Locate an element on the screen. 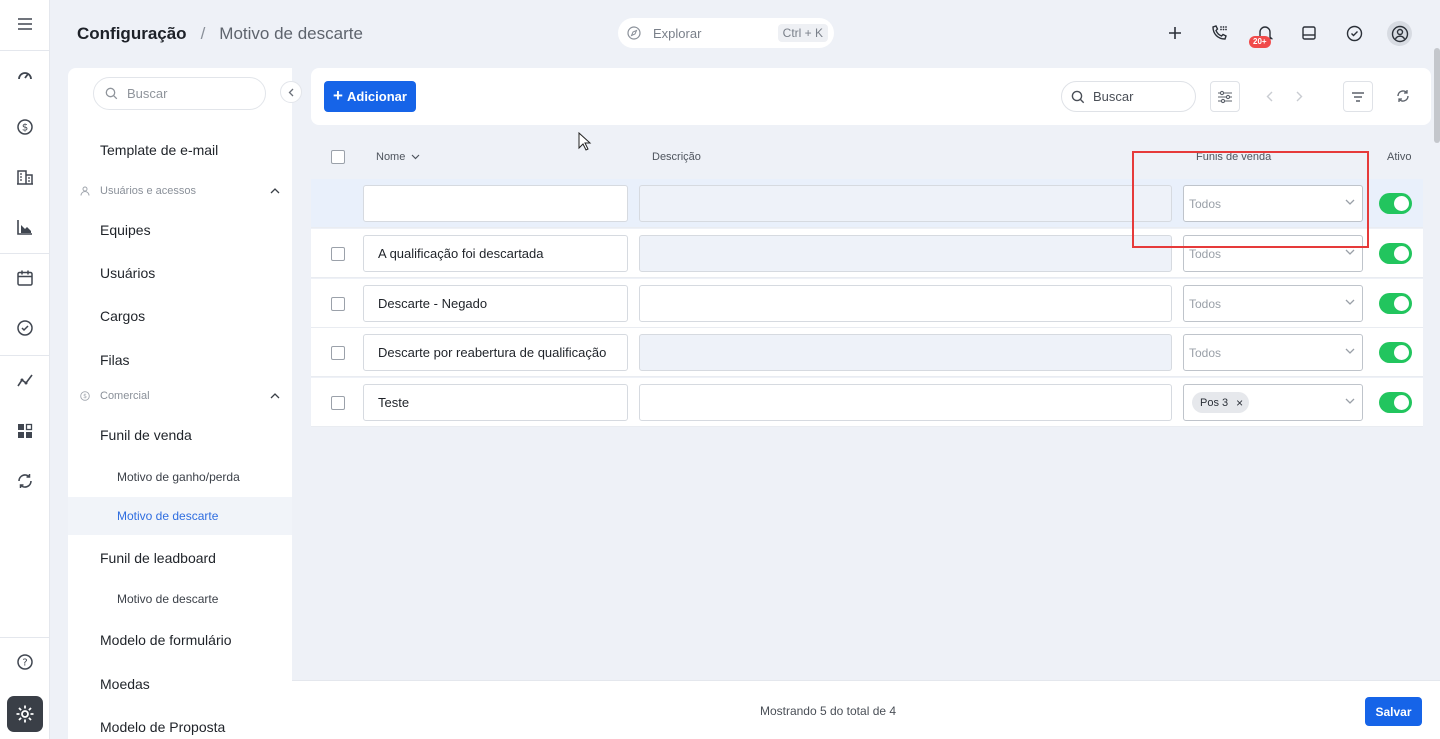 Image resolution: width=1440 pixels, height=739 pixels. new-funnel-select: Todos is located at coordinates (1273, 203).